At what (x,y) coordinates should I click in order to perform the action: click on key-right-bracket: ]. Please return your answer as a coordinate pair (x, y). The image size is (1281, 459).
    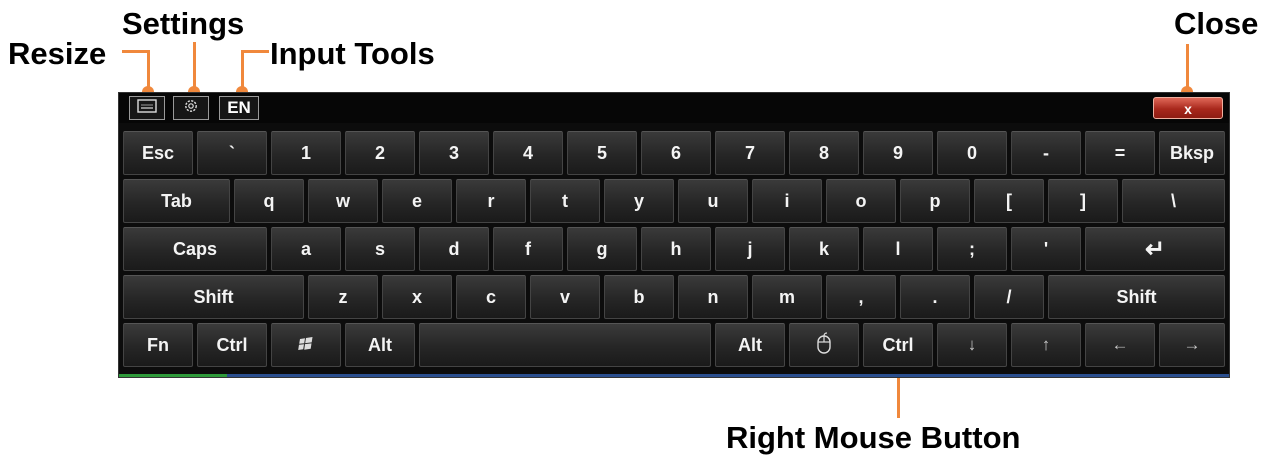
    Looking at the image, I should click on (1083, 201).